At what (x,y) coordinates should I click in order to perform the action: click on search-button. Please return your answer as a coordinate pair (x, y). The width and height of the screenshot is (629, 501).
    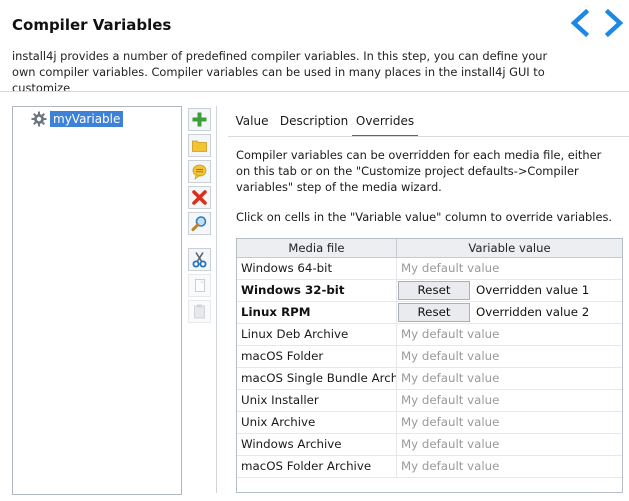
    Looking at the image, I should click on (199, 223).